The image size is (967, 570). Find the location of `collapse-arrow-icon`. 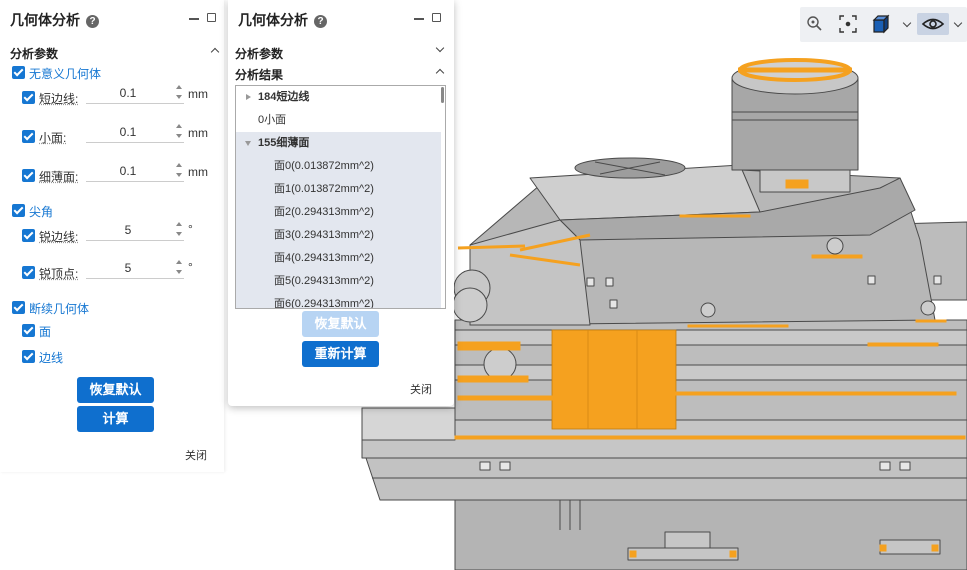

collapse-arrow-icon is located at coordinates (248, 143).